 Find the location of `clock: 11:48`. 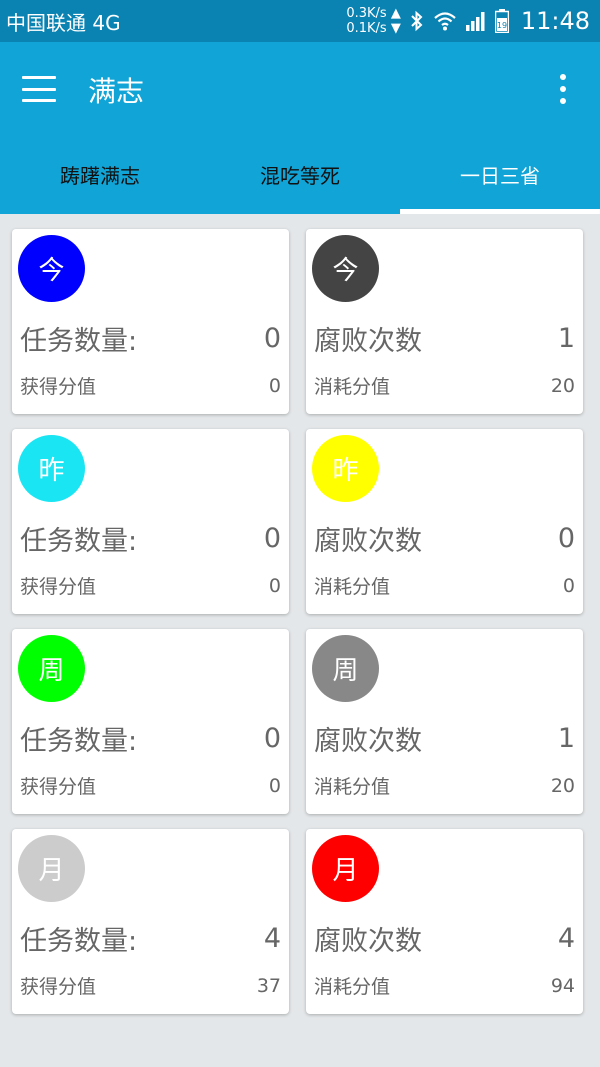

clock: 11:48 is located at coordinates (555, 21).